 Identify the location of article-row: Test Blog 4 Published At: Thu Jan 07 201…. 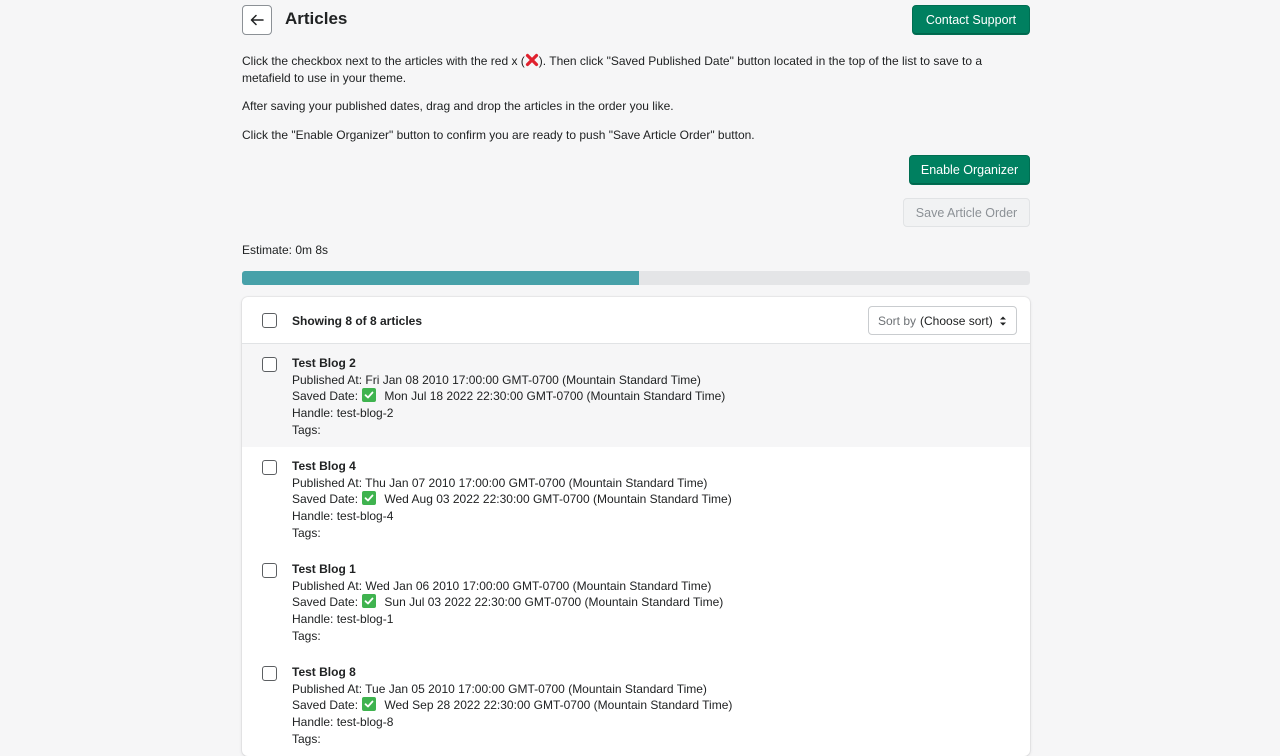
(636, 498).